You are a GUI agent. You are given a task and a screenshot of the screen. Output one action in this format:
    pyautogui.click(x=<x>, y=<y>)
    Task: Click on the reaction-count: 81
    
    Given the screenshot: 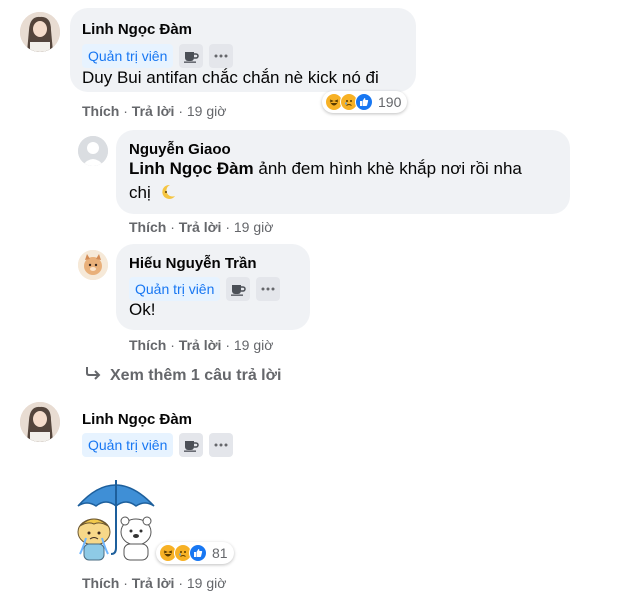 What is the action you would take?
    pyautogui.click(x=220, y=553)
    